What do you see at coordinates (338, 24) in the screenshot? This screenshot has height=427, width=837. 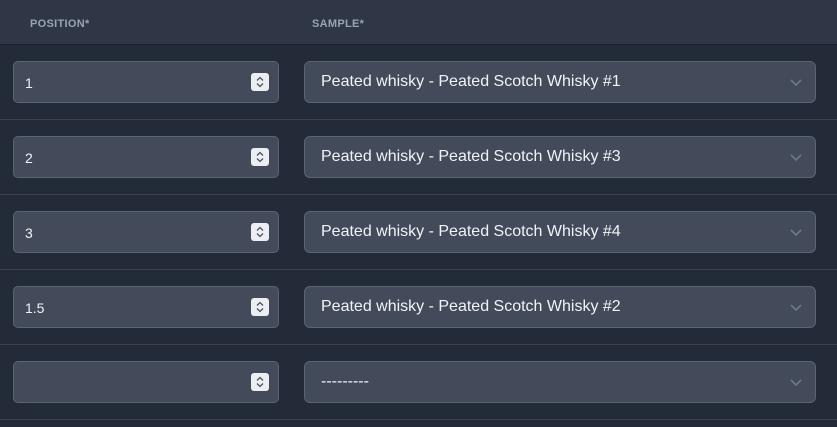 I see `sample-column-header: SAMPLE*` at bounding box center [338, 24].